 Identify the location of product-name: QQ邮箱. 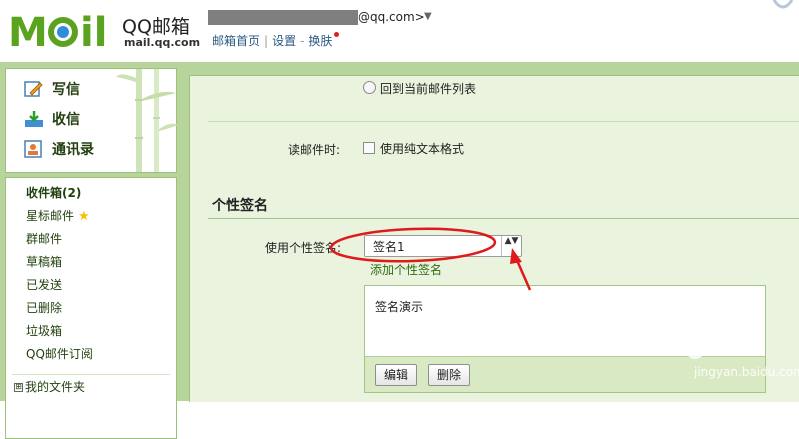
(156, 27).